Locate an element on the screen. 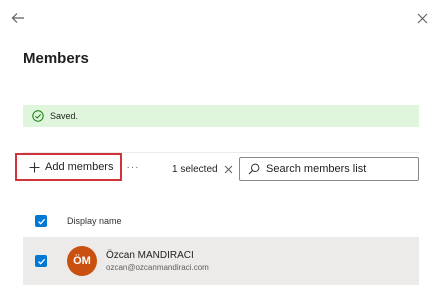  banner-message: Saved. is located at coordinates (64, 116).